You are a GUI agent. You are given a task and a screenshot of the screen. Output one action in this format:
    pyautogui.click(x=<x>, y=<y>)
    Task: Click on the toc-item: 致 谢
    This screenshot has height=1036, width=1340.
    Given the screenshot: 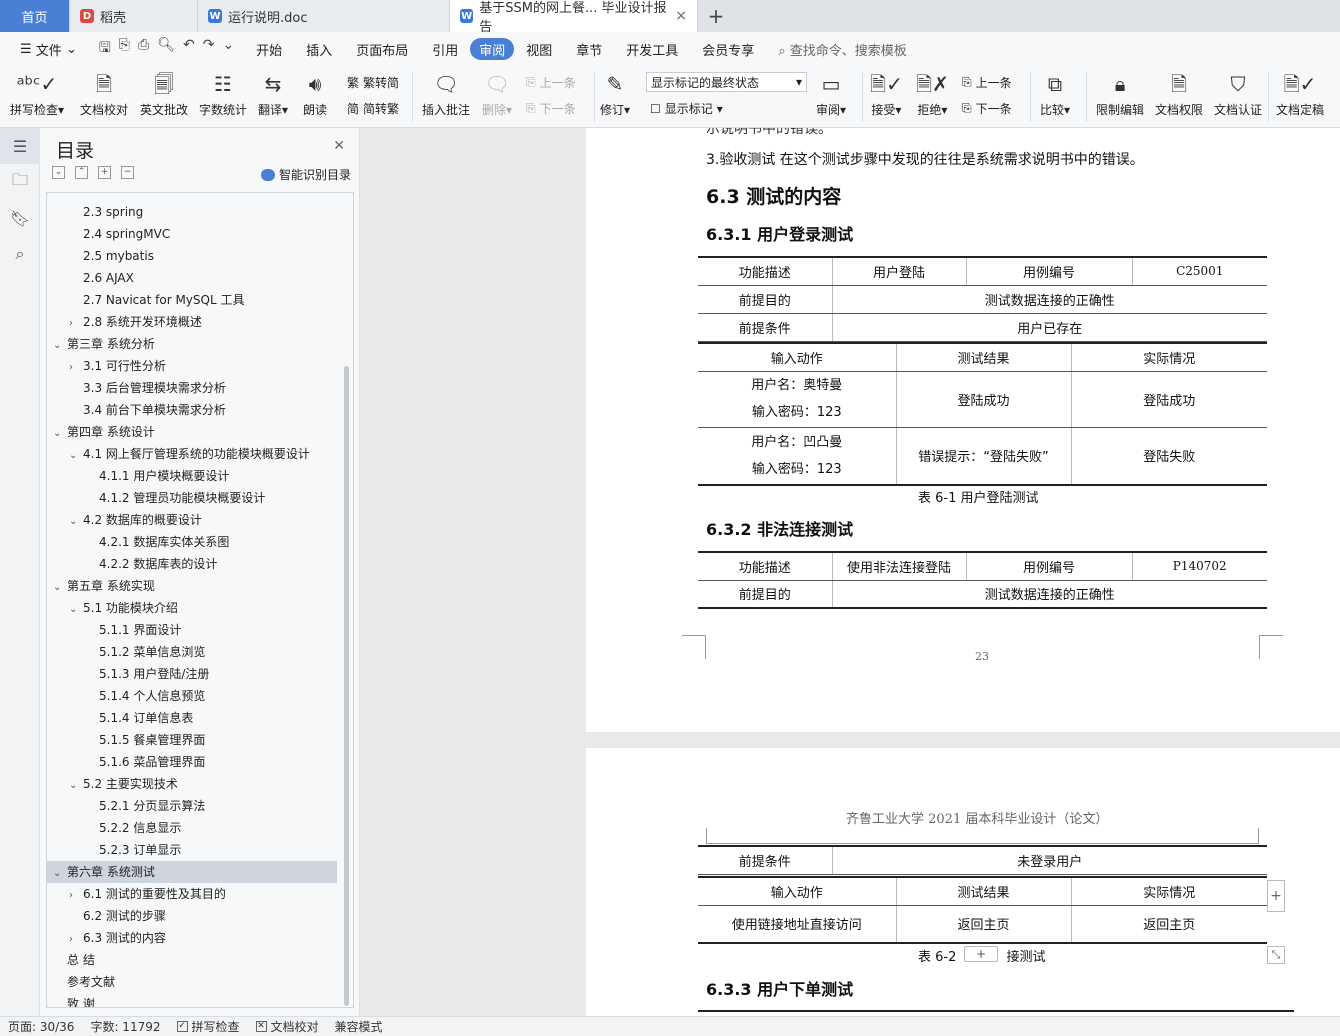 What is the action you would take?
    pyautogui.click(x=192, y=1000)
    